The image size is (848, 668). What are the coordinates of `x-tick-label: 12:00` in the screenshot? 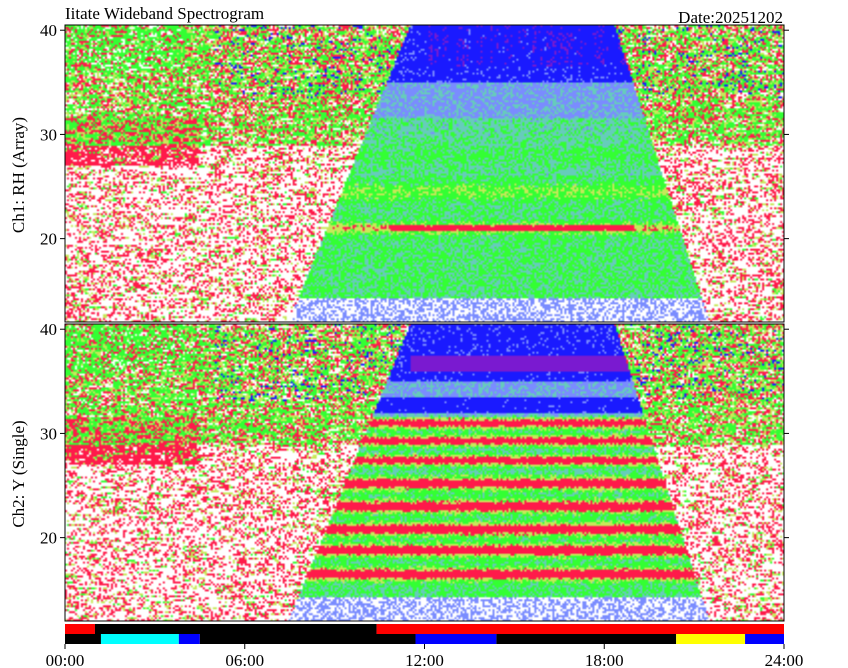 It's located at (424, 659).